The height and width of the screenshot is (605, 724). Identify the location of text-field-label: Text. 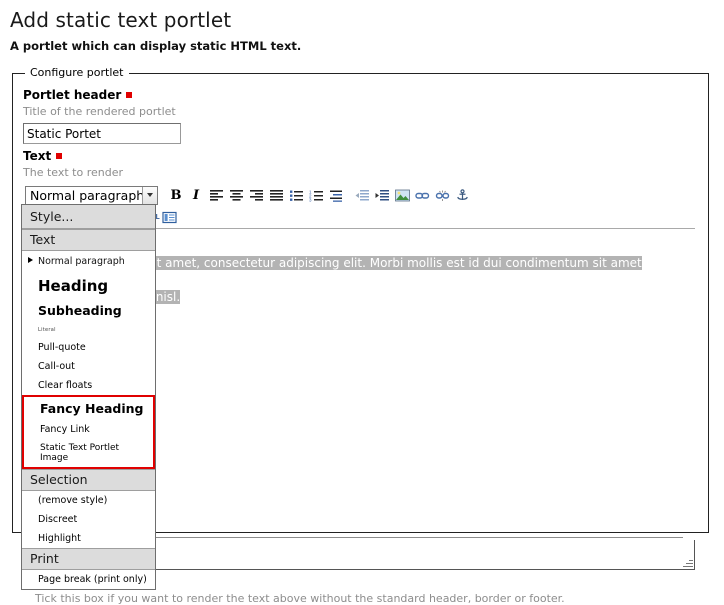
(73, 156).